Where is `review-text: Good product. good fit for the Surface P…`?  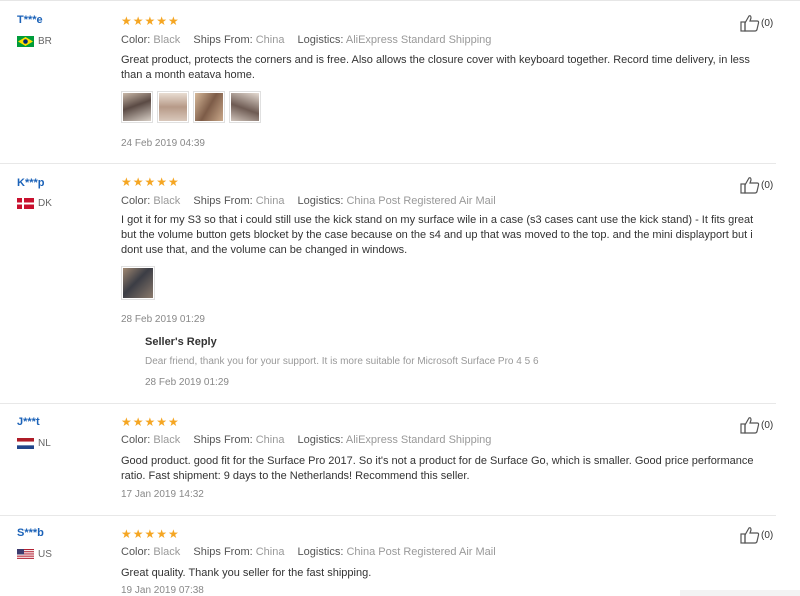
review-text: Good product. good fit for the Surface P… is located at coordinates (437, 468).